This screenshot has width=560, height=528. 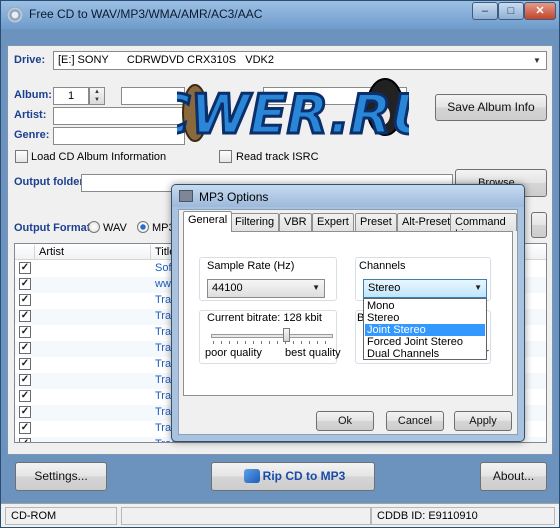 What do you see at coordinates (186, 196) in the screenshot?
I see `window-icon` at bounding box center [186, 196].